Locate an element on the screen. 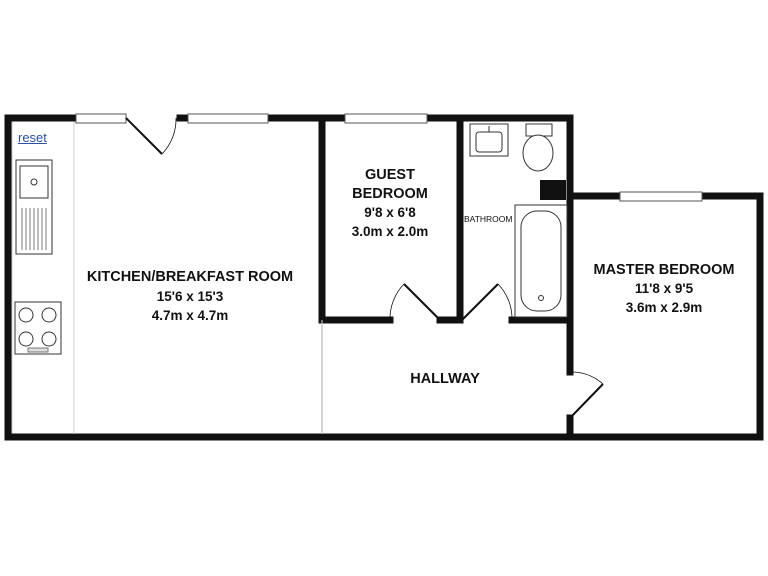  guest-name-line2: BEDROOM is located at coordinates (390, 194).